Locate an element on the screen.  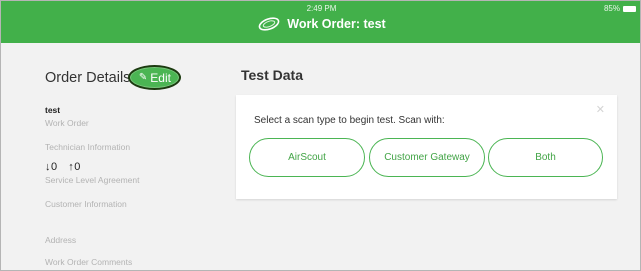
technician-item: Technician Information is located at coordinates (87, 147).